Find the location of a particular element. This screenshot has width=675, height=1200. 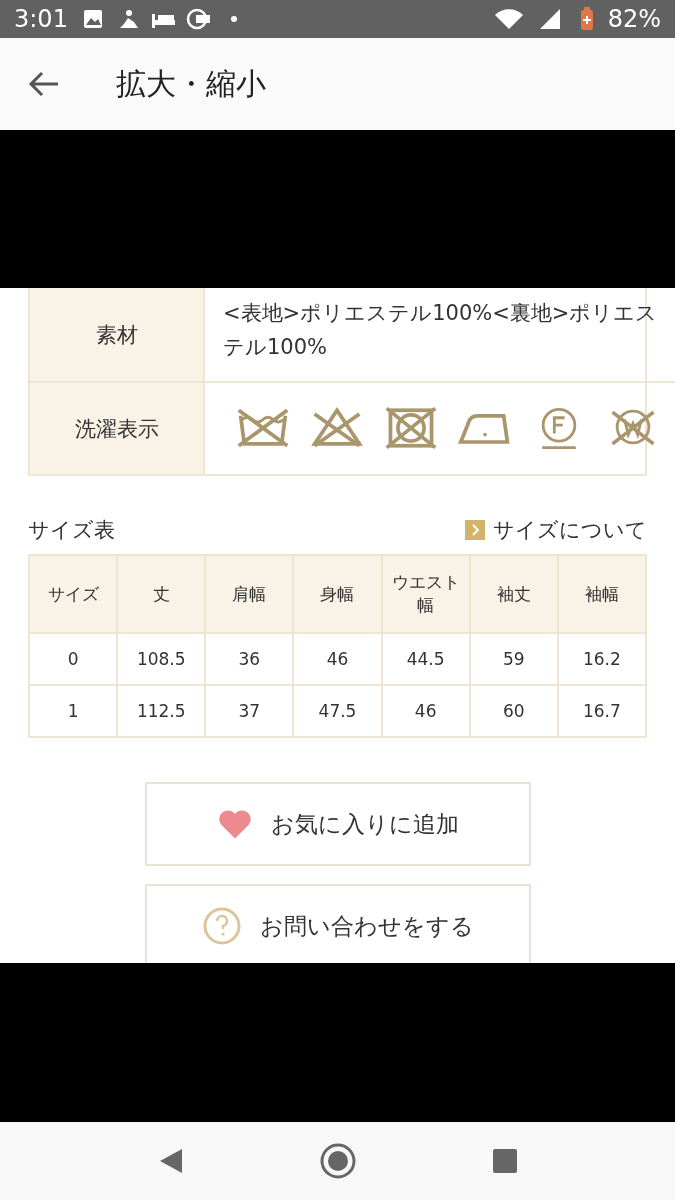

column-header: 肩幅 is located at coordinates (249, 594).